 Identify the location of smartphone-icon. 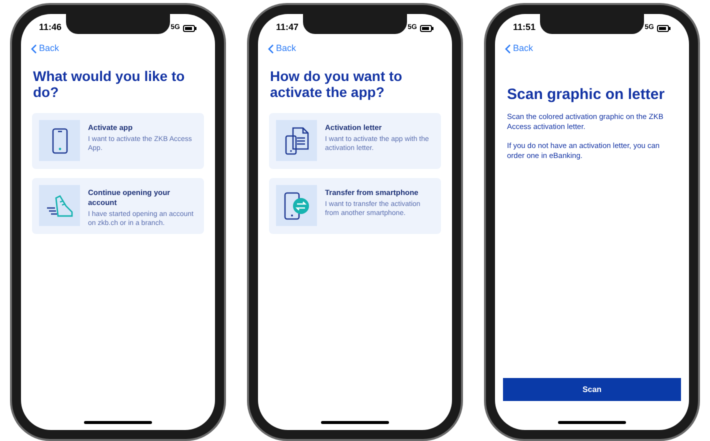
(60, 141).